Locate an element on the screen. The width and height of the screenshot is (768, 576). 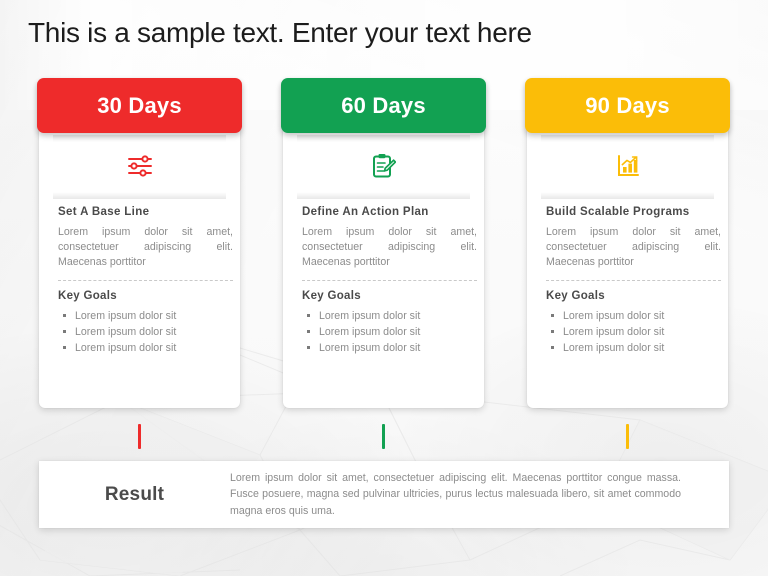
bar-chart-icon is located at coordinates (628, 165).